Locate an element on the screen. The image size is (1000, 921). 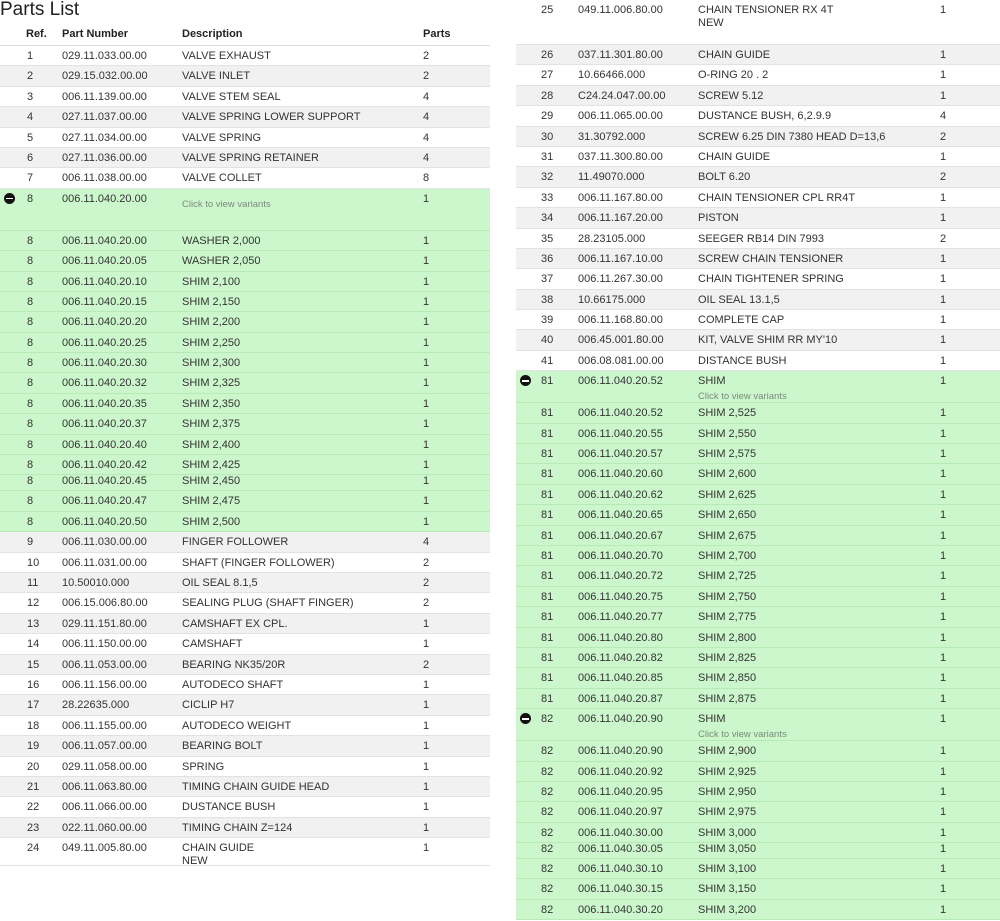
cell-description: SHIM 3,000 is located at coordinates (819, 833).